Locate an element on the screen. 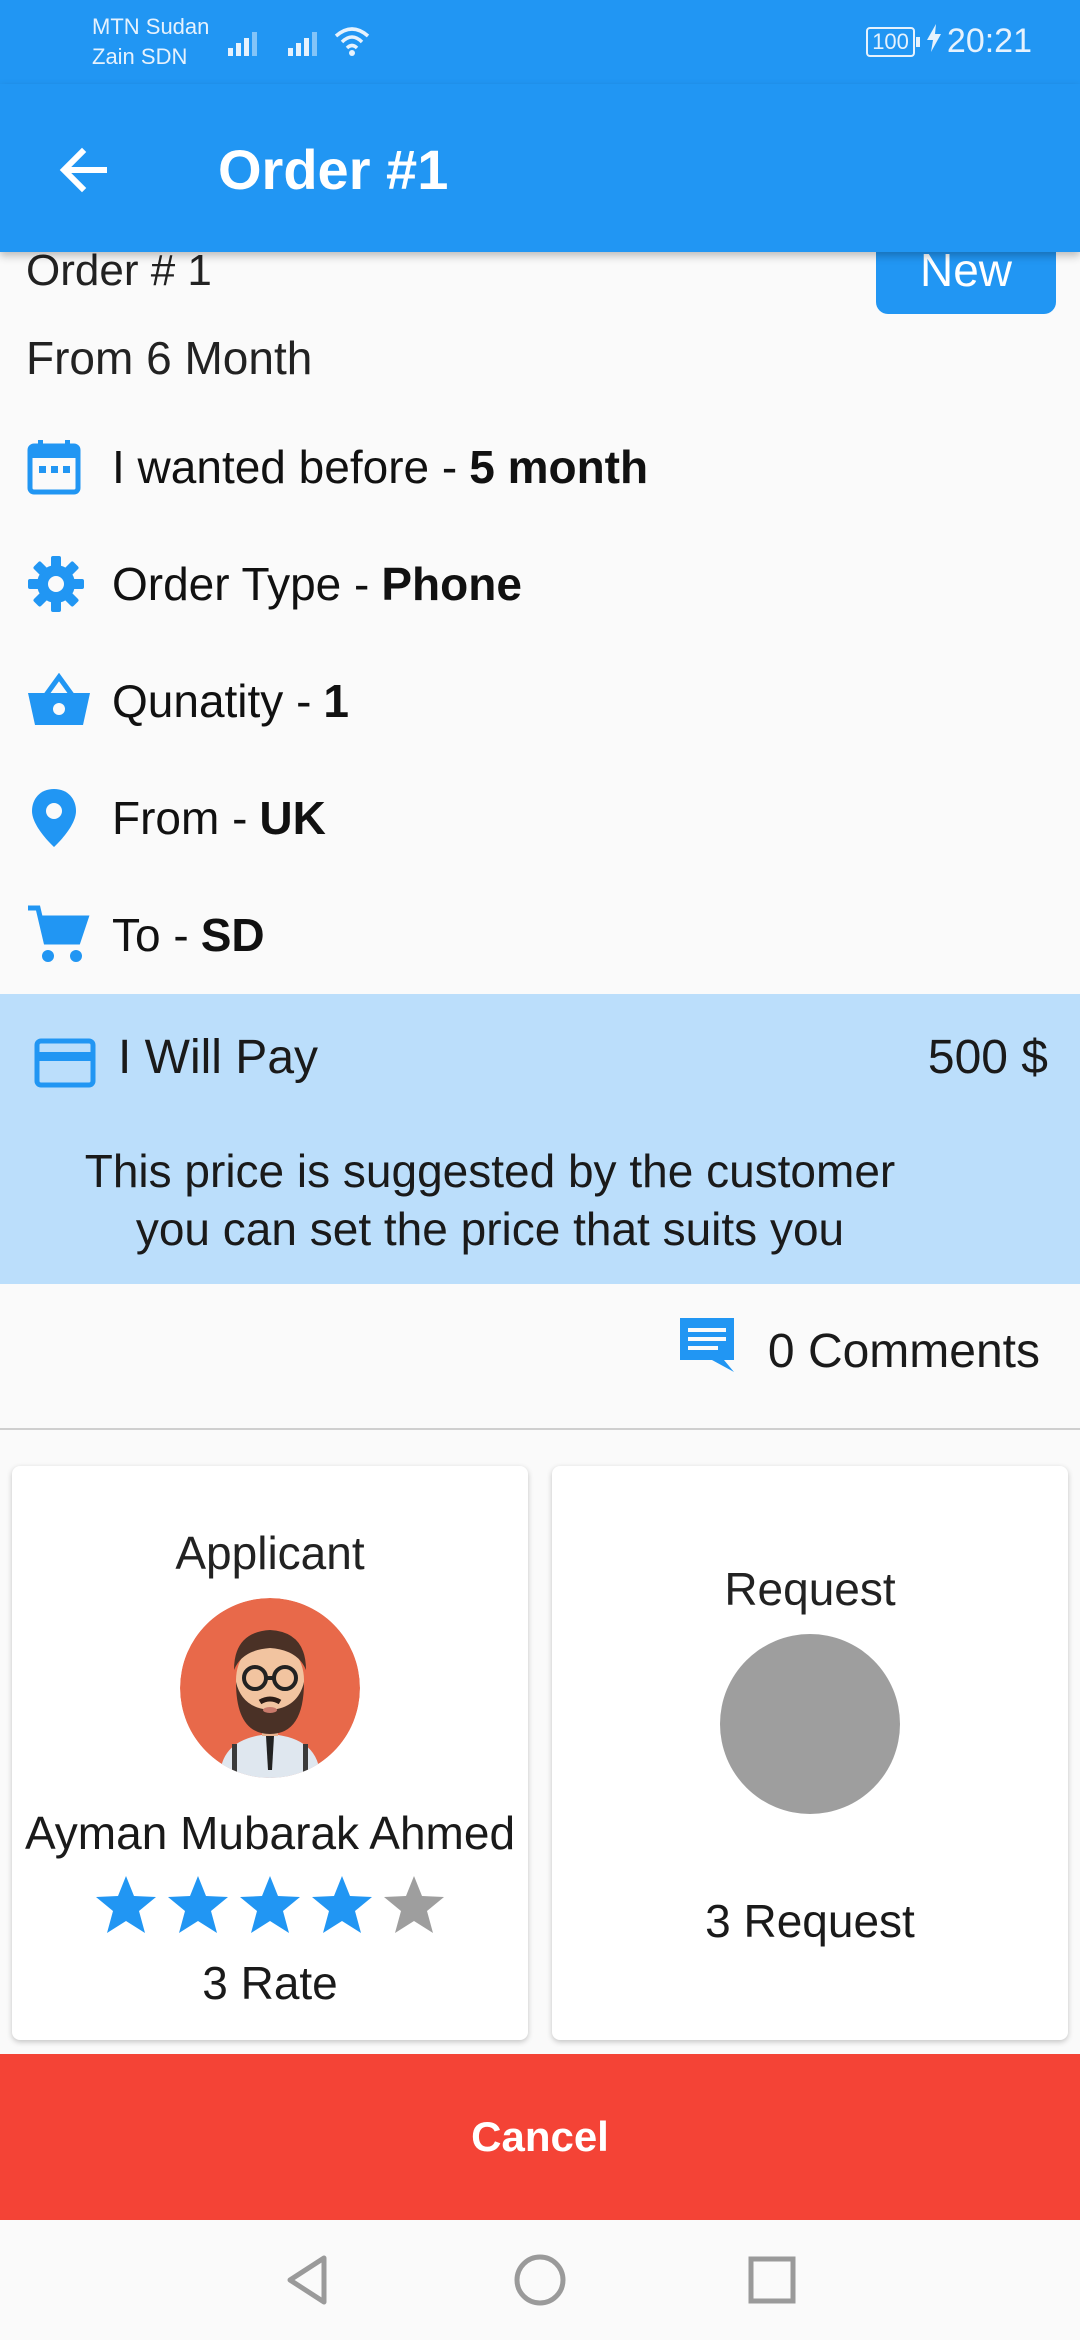  applicant-card: Applicant Ayman Mubarak Ahmed 3 Rate is located at coordinates (270, 1753).